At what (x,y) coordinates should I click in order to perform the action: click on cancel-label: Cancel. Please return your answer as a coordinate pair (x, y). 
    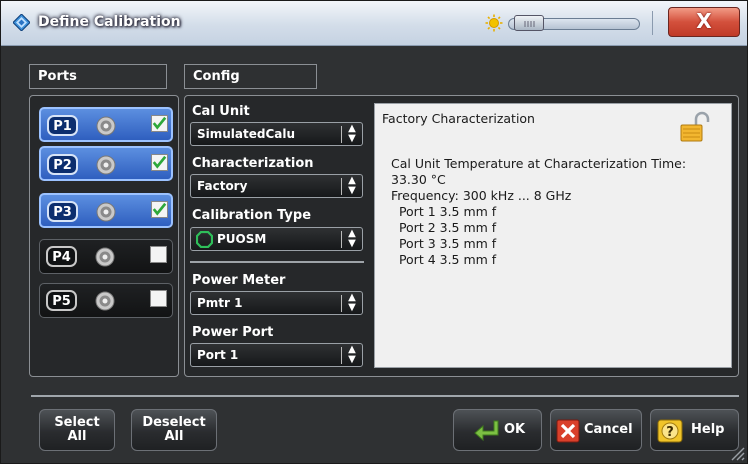
    Looking at the image, I should click on (608, 429).